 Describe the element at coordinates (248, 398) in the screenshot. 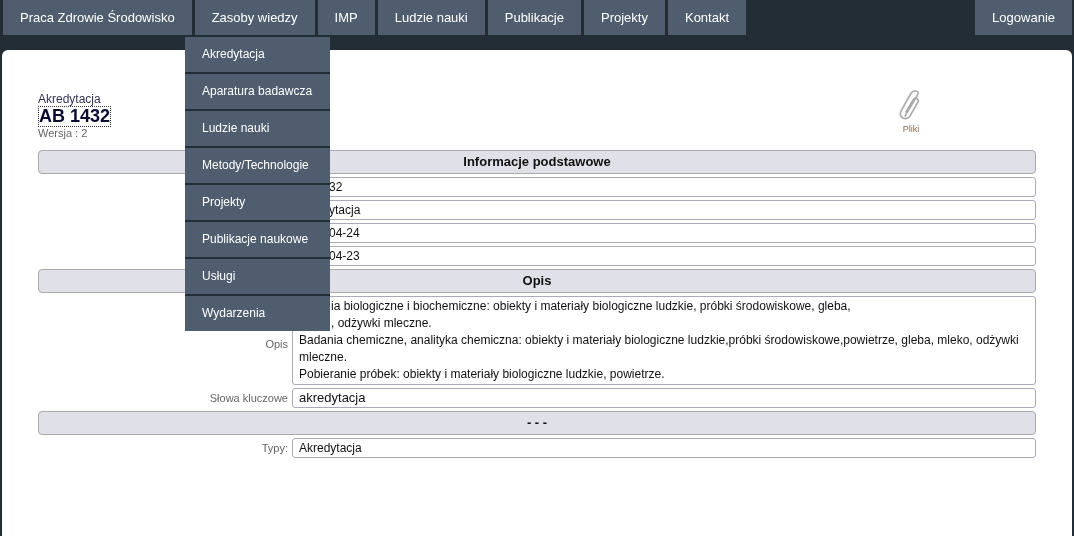

I see `field-label: Słowa kluczowe` at that location.